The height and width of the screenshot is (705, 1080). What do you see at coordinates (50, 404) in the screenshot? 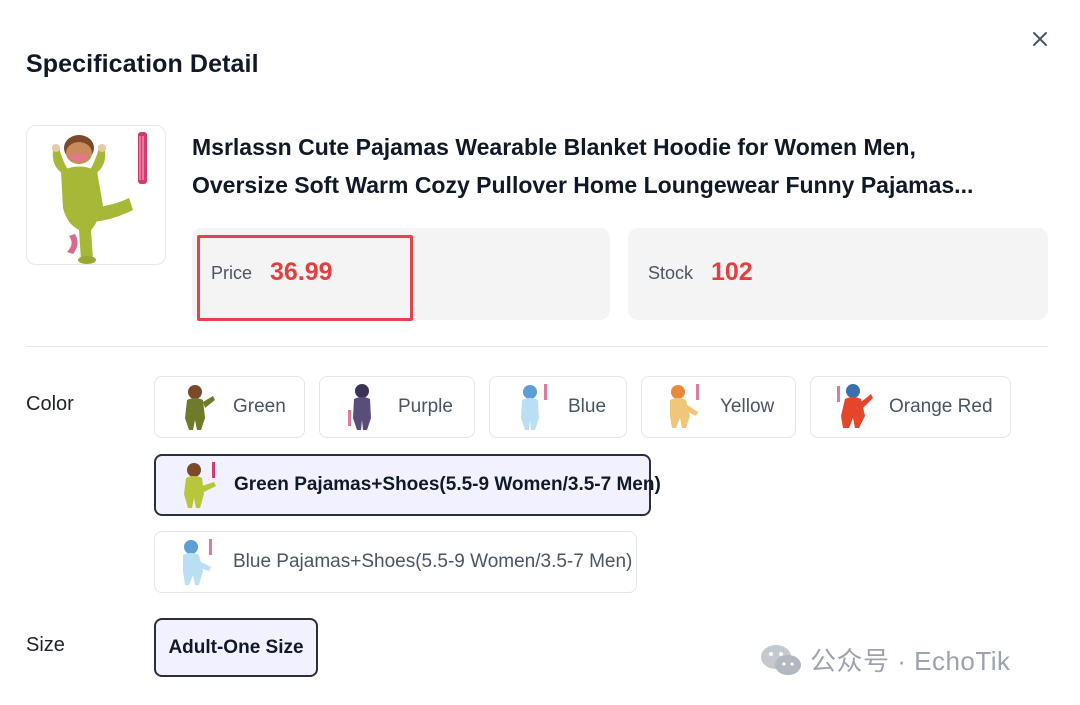
I see `color-label: Color` at bounding box center [50, 404].